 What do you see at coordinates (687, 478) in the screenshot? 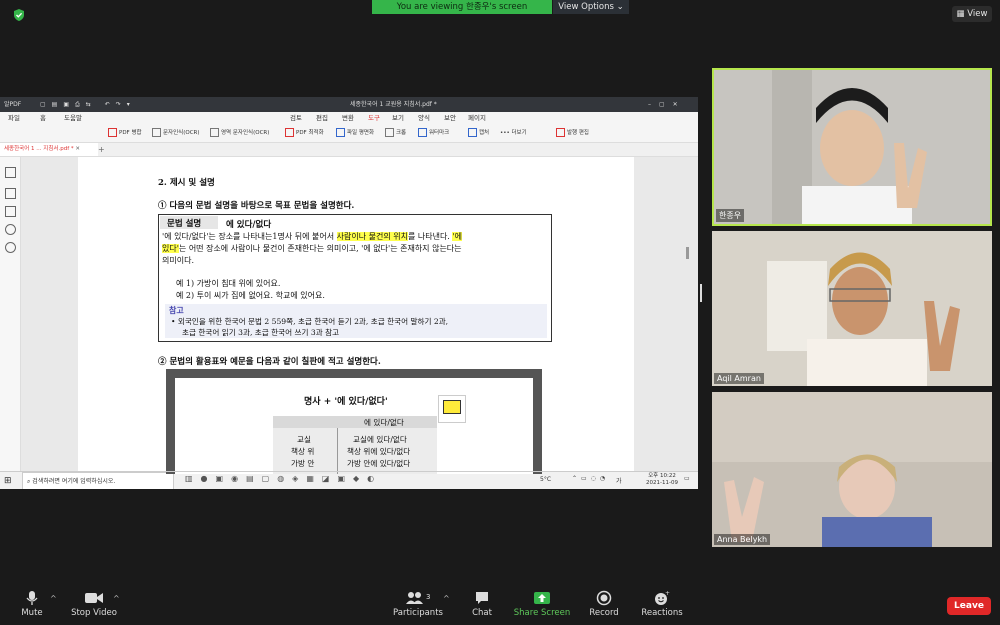
I see `notification-icon: ▭` at bounding box center [687, 478].